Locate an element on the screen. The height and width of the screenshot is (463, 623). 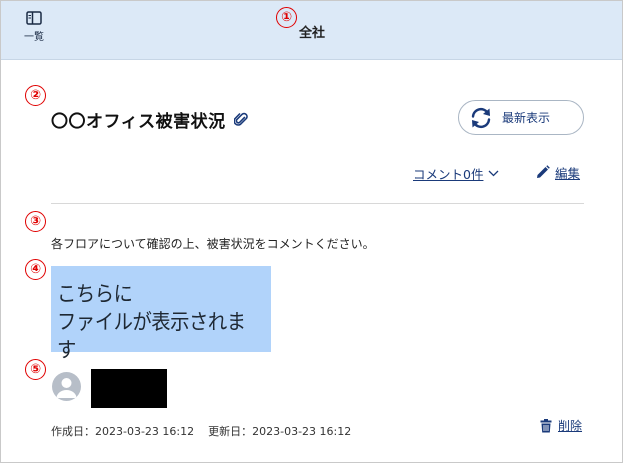
updated-date: 更新日：2023-03-23 16:12 is located at coordinates (280, 431).